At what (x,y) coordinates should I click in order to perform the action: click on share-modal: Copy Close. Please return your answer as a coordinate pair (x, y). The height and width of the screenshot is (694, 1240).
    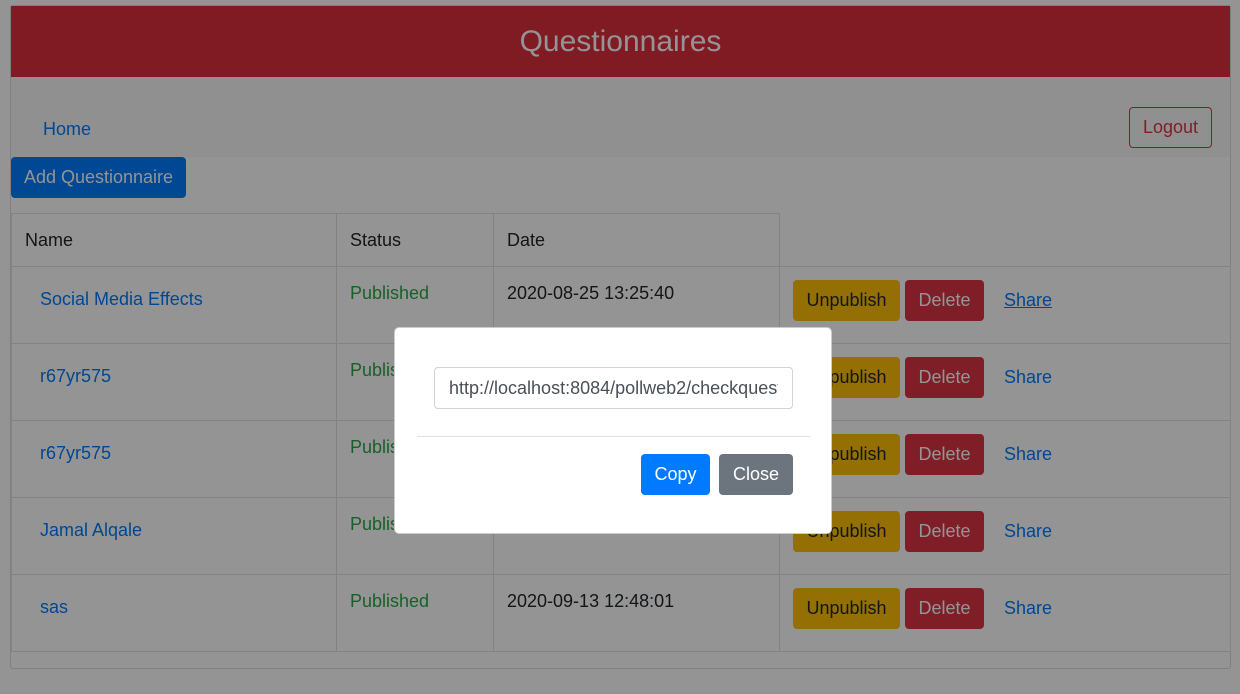
    Looking at the image, I should click on (613, 430).